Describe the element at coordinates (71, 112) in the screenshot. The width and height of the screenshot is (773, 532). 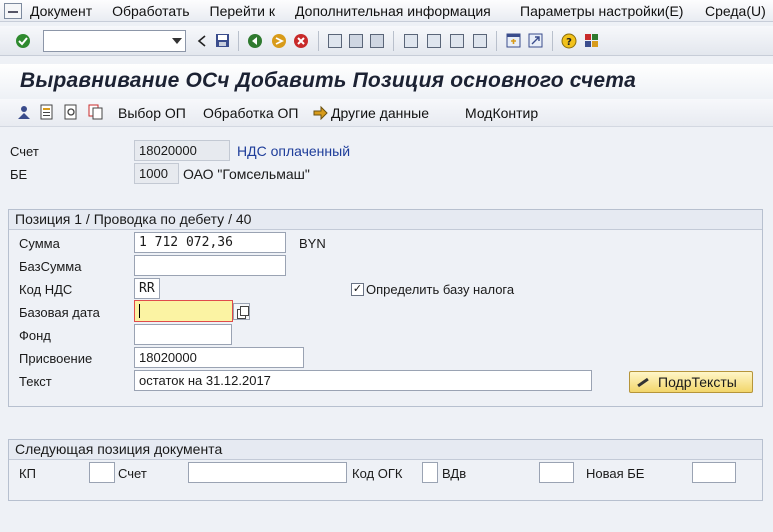
I see `document-display-icon` at that location.